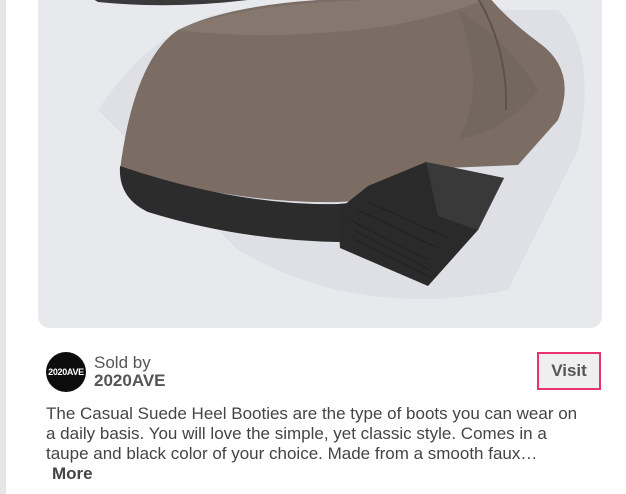  I want to click on seller-avatar: 2020AVE, so click(66, 372).